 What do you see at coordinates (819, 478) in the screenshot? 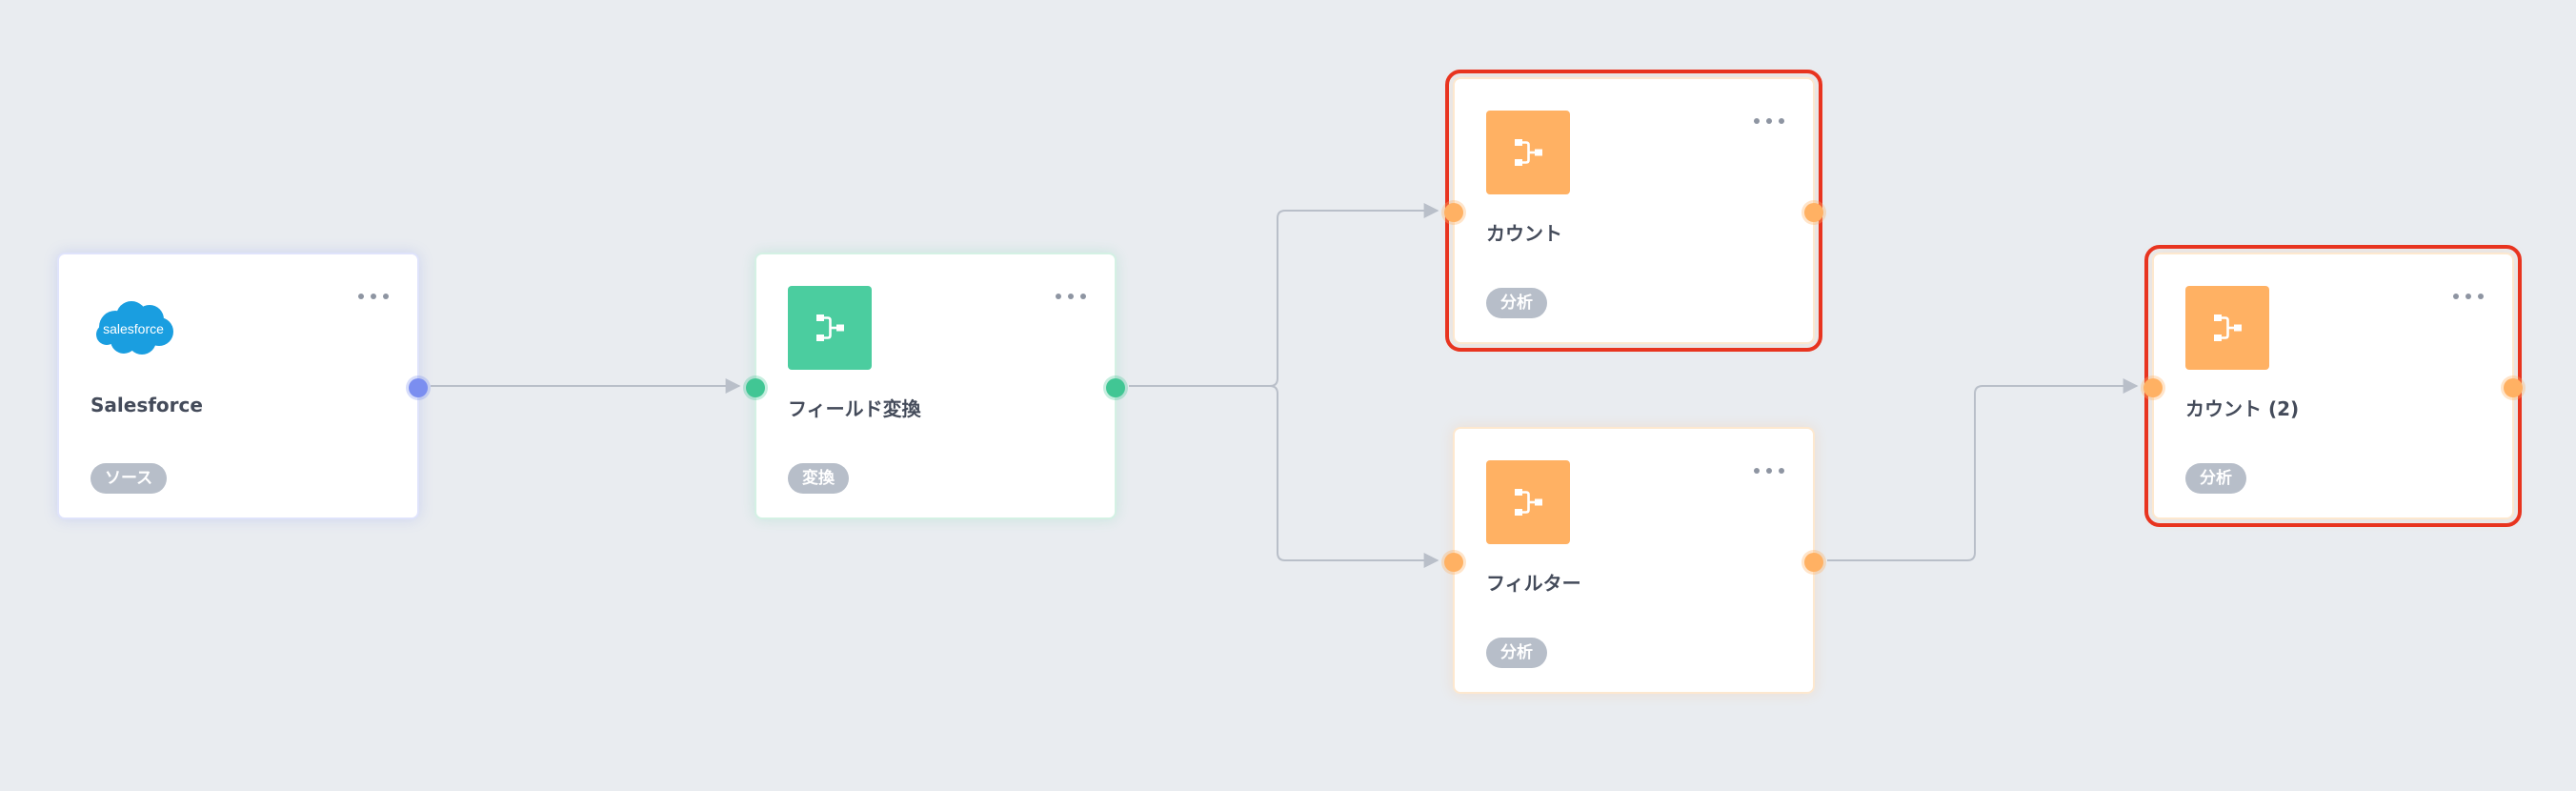
I see `node-type-tag: 変換` at bounding box center [819, 478].